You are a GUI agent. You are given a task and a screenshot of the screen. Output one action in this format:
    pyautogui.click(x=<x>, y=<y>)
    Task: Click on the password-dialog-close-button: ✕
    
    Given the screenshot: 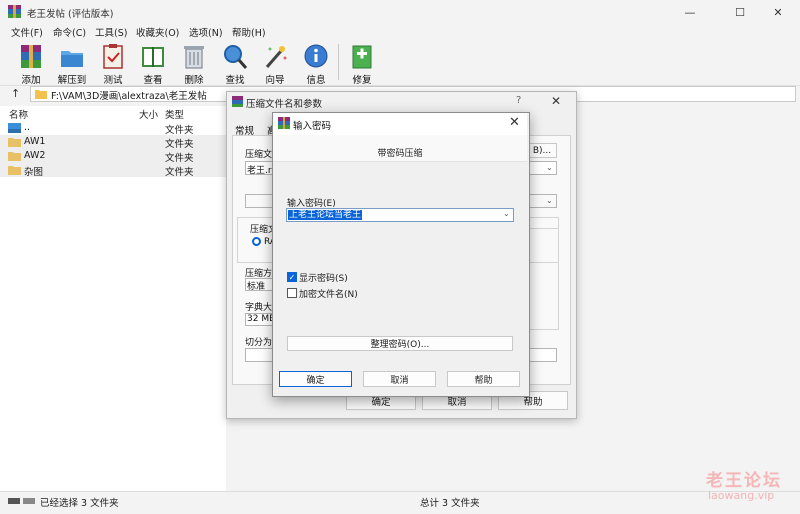 What is the action you would take?
    pyautogui.click(x=514, y=122)
    